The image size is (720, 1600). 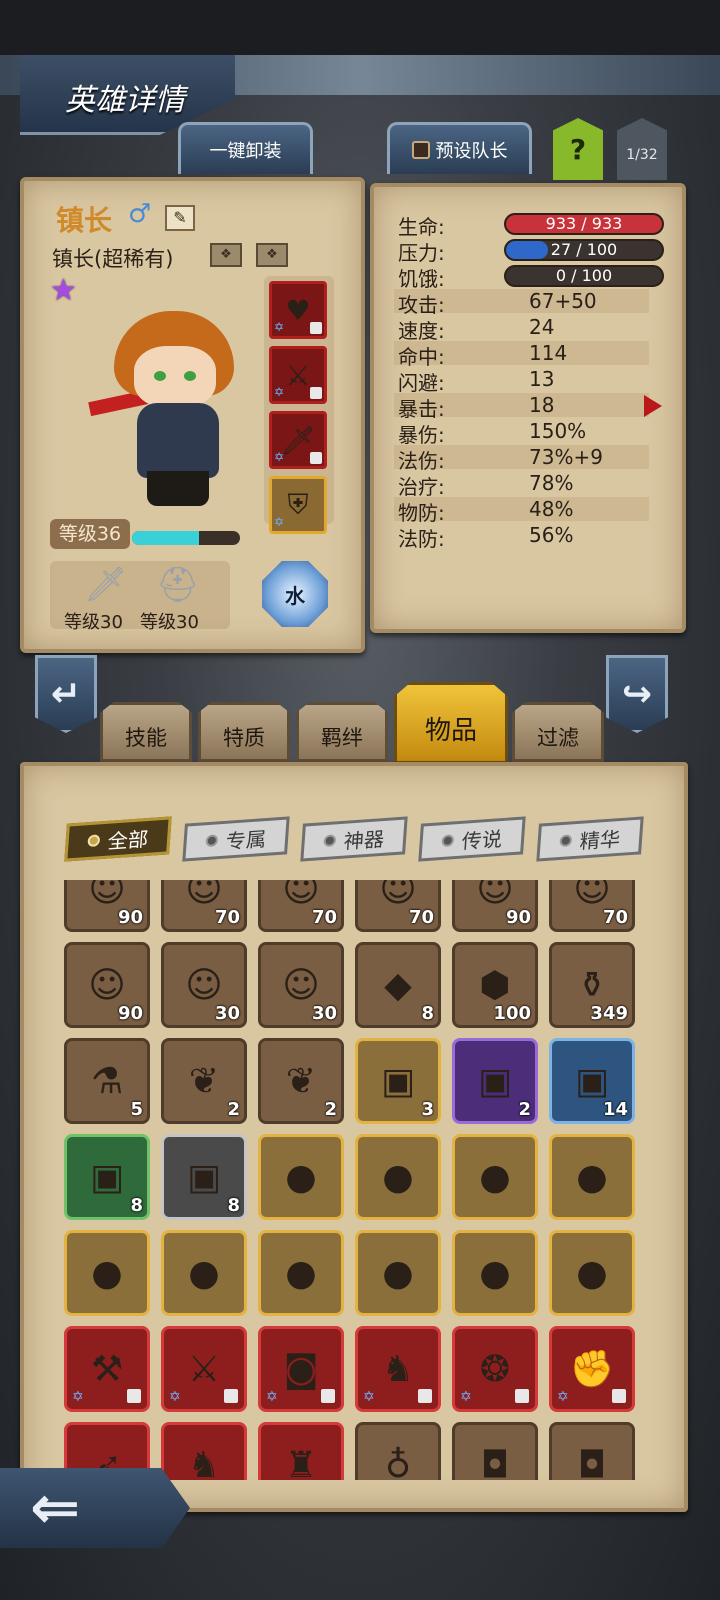 What do you see at coordinates (204, 1451) in the screenshot?
I see `inventory-item: ♞` at bounding box center [204, 1451].